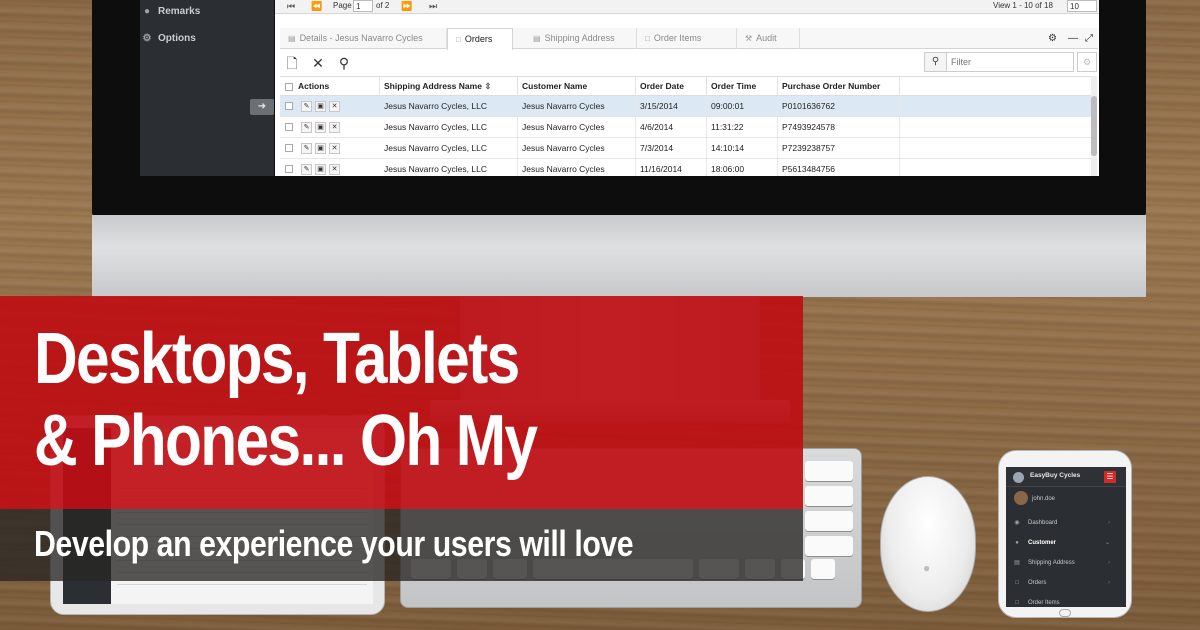 This screenshot has height=630, width=1200. Describe the element at coordinates (1107, 543) in the screenshot. I see `chevron-down-icon: ⌄` at that location.